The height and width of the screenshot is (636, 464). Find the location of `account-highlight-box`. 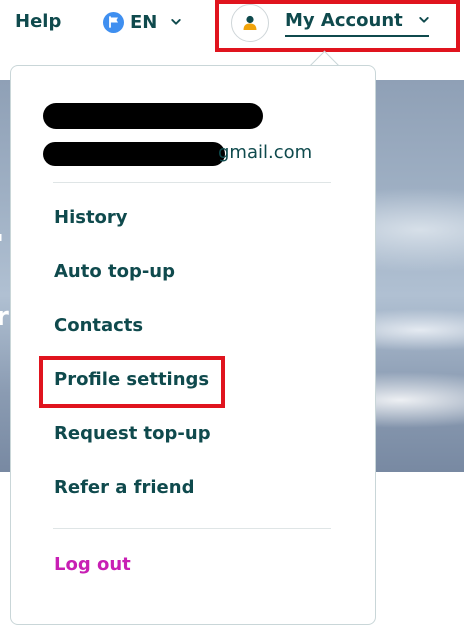

account-highlight-box is located at coordinates (337, 26).